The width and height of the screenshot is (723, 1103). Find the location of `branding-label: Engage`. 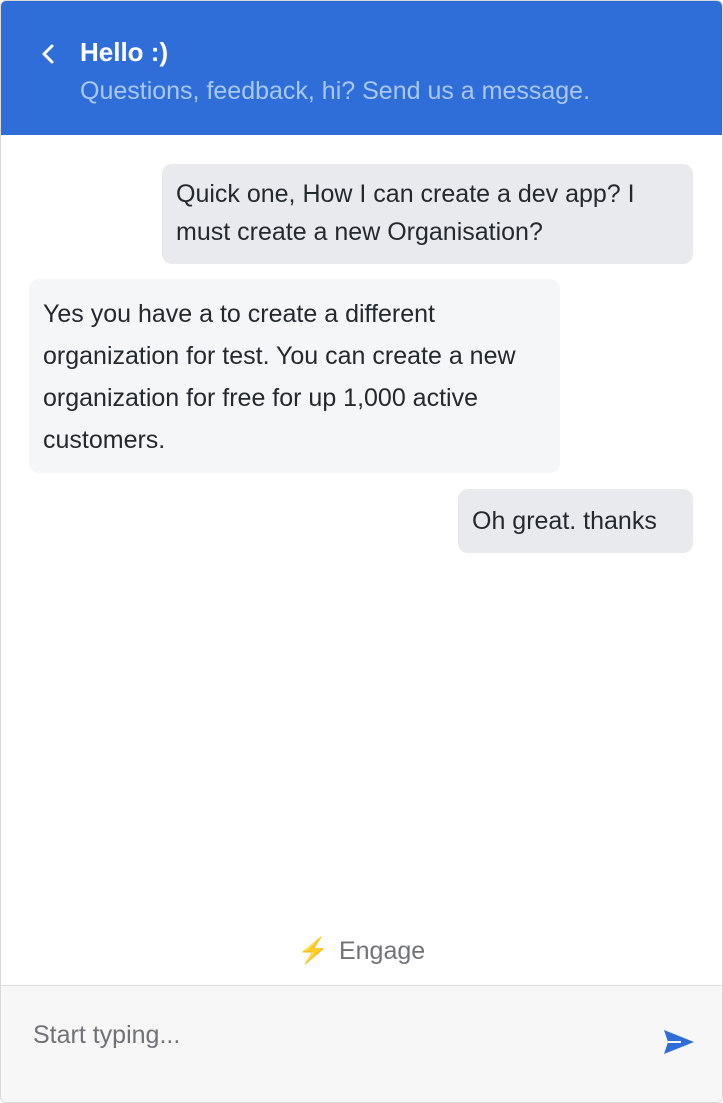

branding-label: Engage is located at coordinates (382, 951).